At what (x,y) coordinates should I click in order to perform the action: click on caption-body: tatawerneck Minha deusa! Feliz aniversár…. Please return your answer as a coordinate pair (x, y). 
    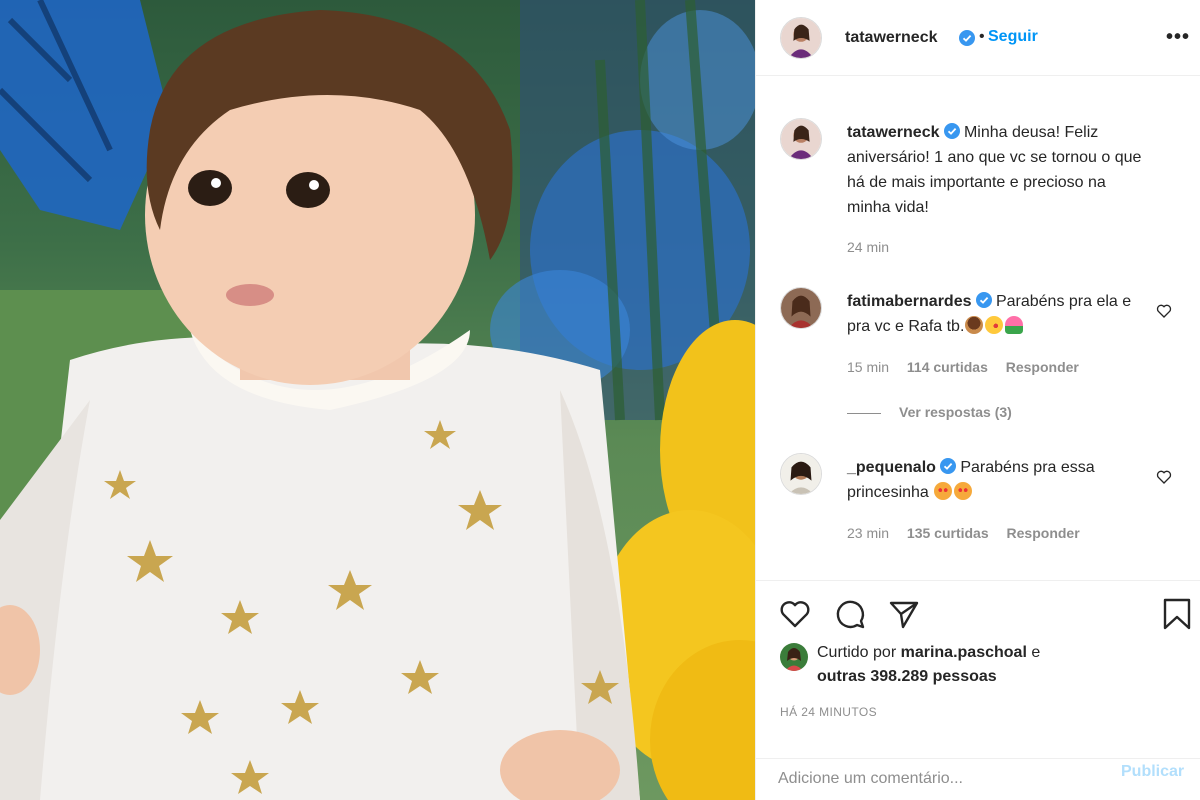
    Looking at the image, I should click on (999, 170).